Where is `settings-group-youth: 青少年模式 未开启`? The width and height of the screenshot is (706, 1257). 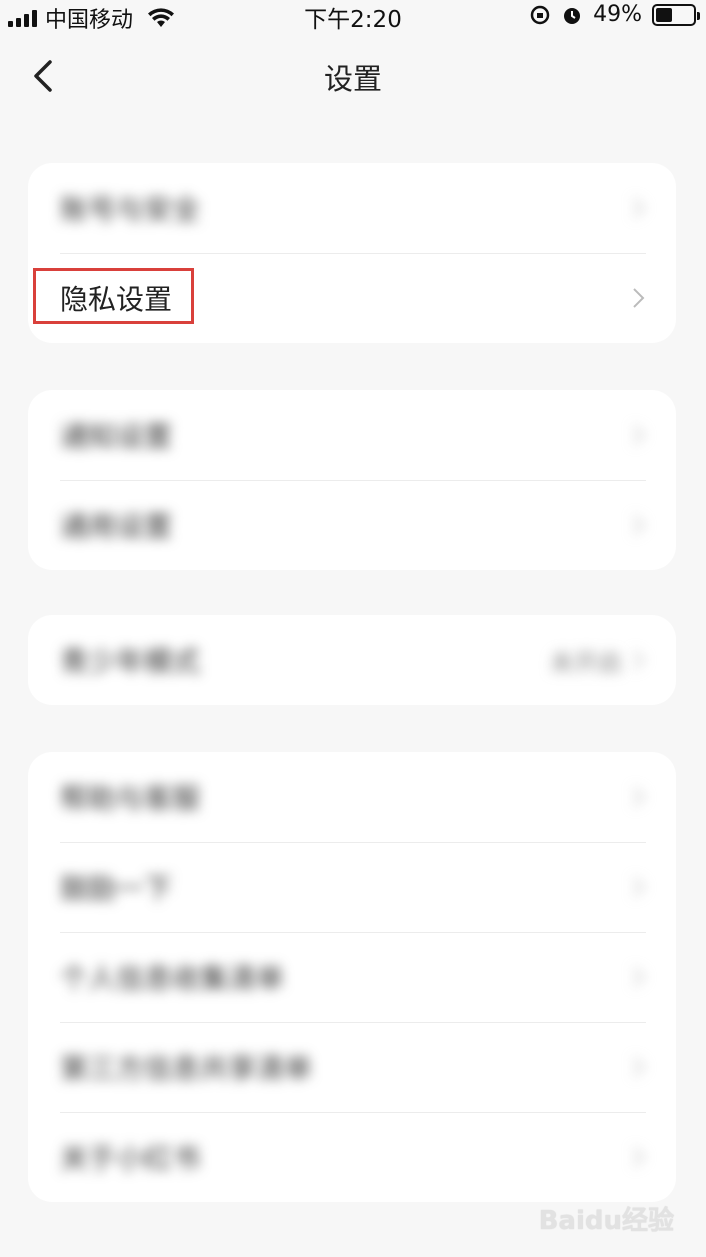
settings-group-youth: 青少年模式 未开启 is located at coordinates (352, 660).